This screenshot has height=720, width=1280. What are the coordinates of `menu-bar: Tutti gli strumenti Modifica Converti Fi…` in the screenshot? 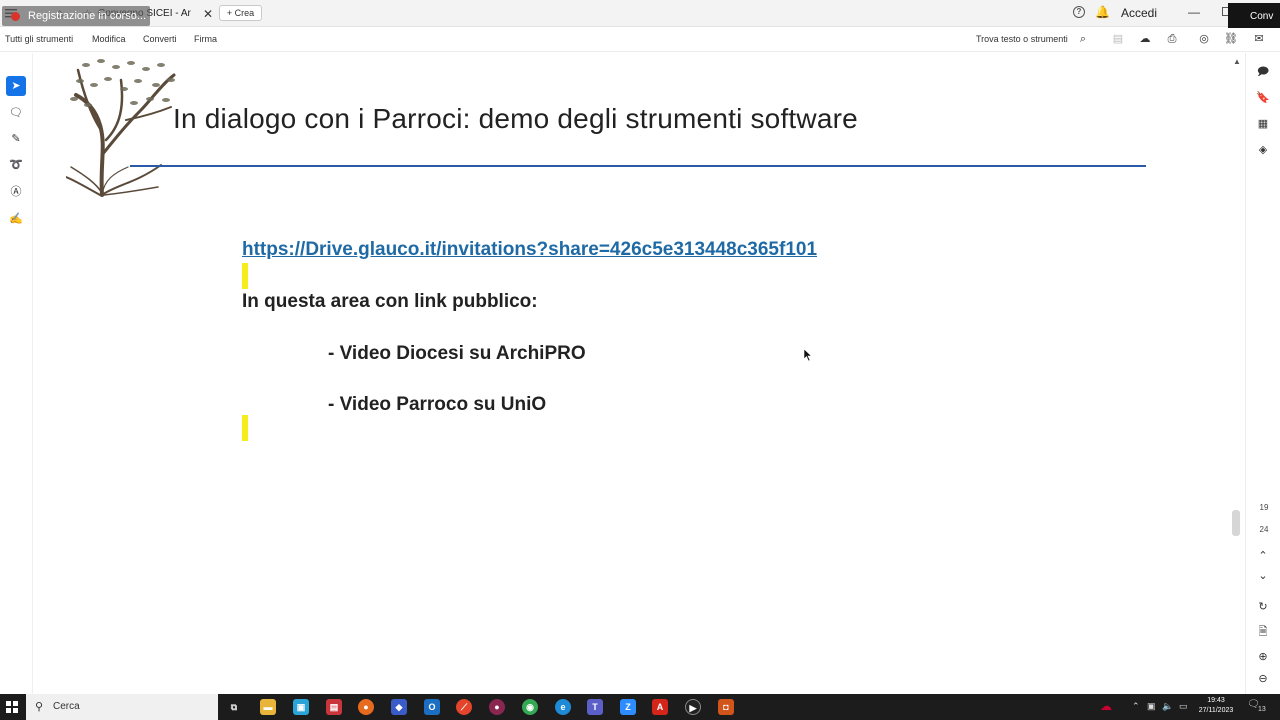 It's located at (640, 40).